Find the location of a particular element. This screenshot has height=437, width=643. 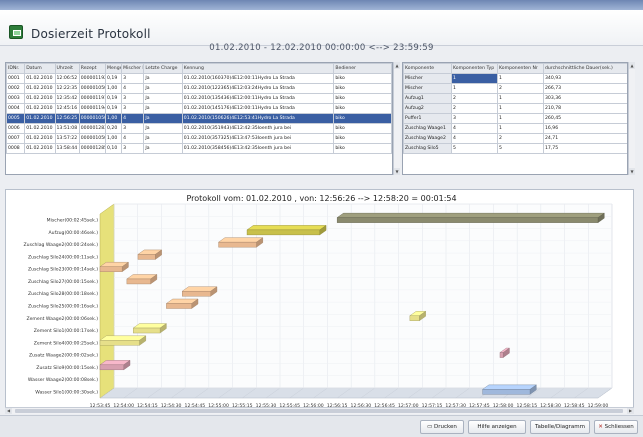

print-button-label: Drucken is located at coordinates (445, 427).